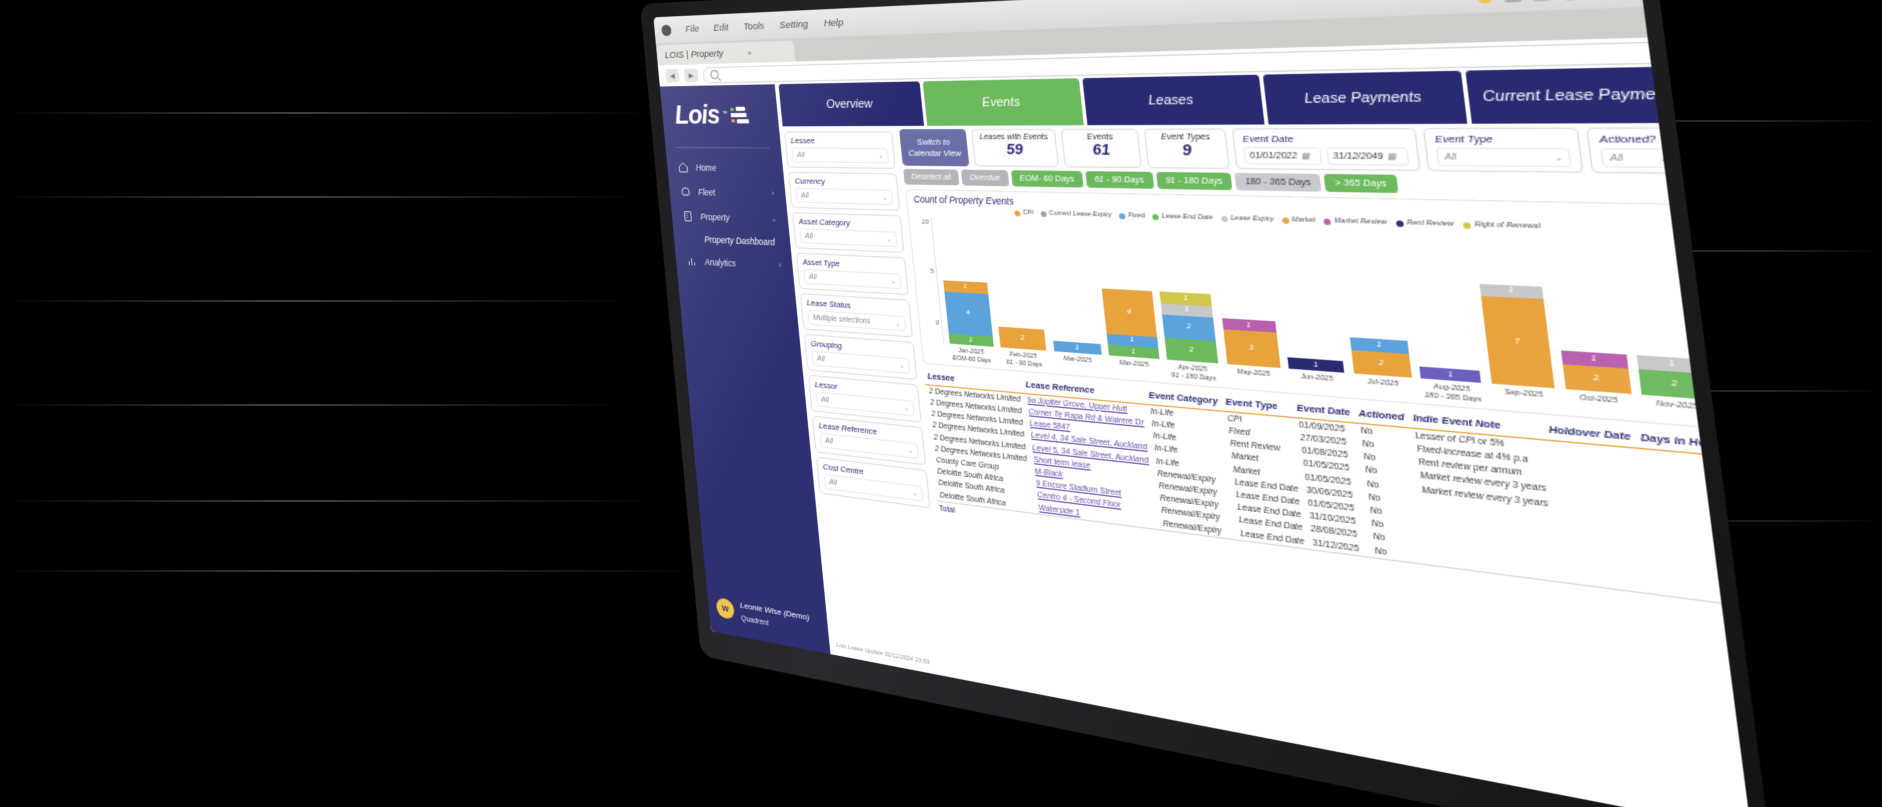 This screenshot has height=807, width=1882. What do you see at coordinates (1047, 179) in the screenshot?
I see `chip-eom-60-days: EOM- 60 Days` at bounding box center [1047, 179].